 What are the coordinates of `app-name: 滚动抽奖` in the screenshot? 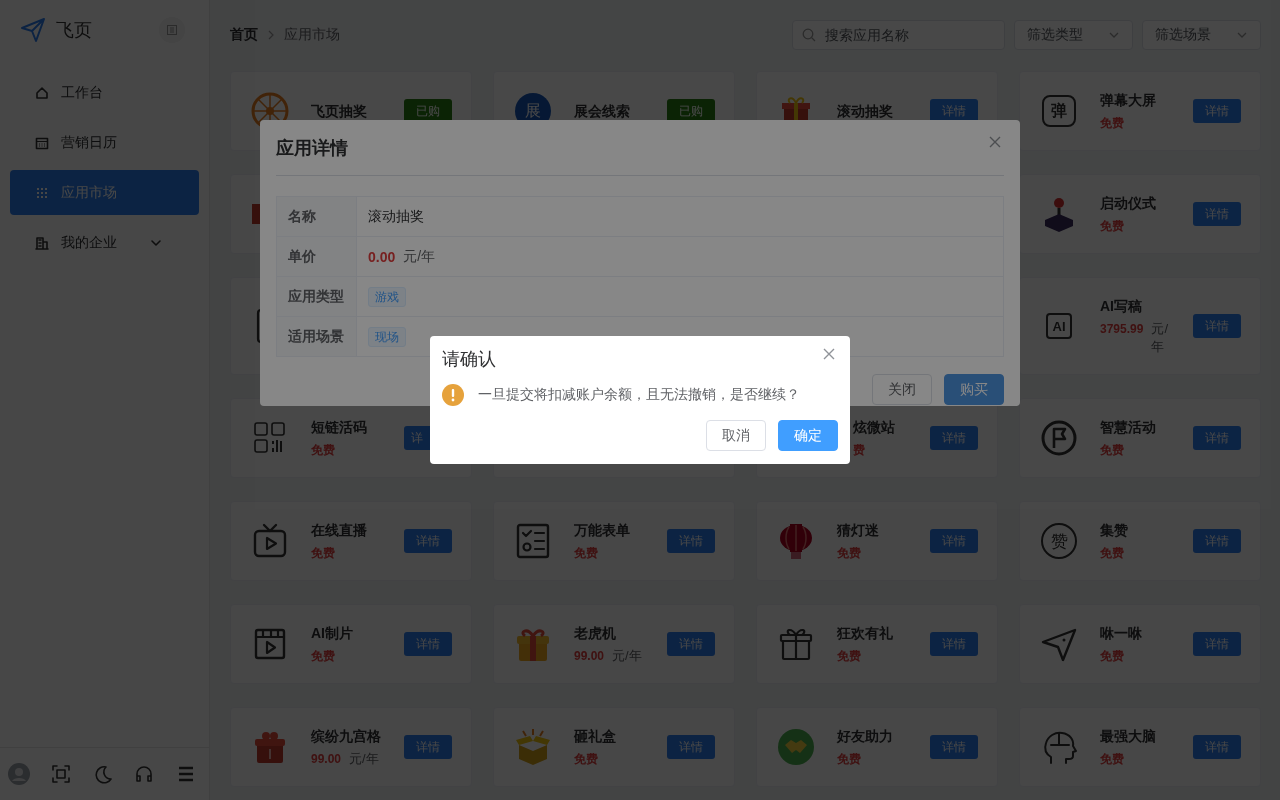 It's located at (865, 111).